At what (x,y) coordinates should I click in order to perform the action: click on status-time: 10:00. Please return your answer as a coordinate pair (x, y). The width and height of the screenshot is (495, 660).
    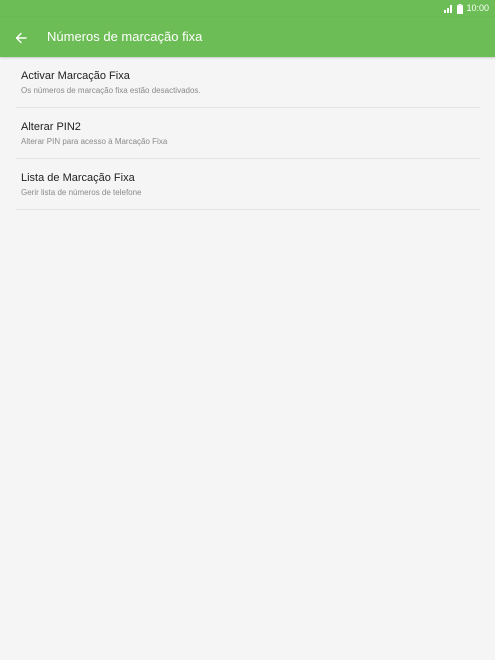
    Looking at the image, I should click on (477, 8).